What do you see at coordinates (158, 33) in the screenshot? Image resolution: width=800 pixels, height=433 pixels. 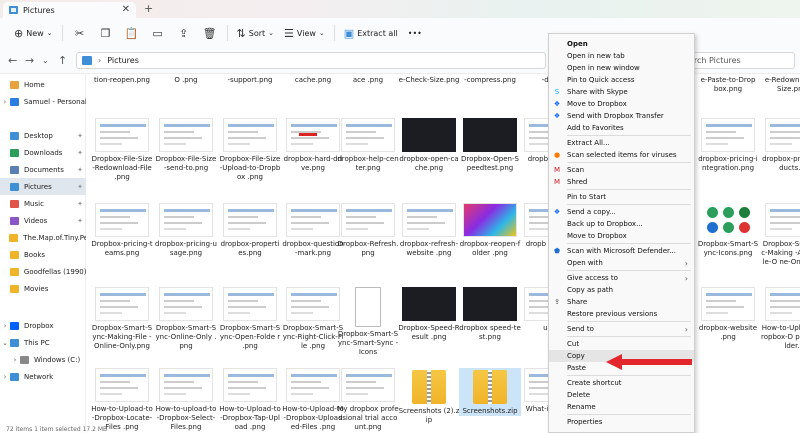 I see `rename-button: ▭` at bounding box center [158, 33].